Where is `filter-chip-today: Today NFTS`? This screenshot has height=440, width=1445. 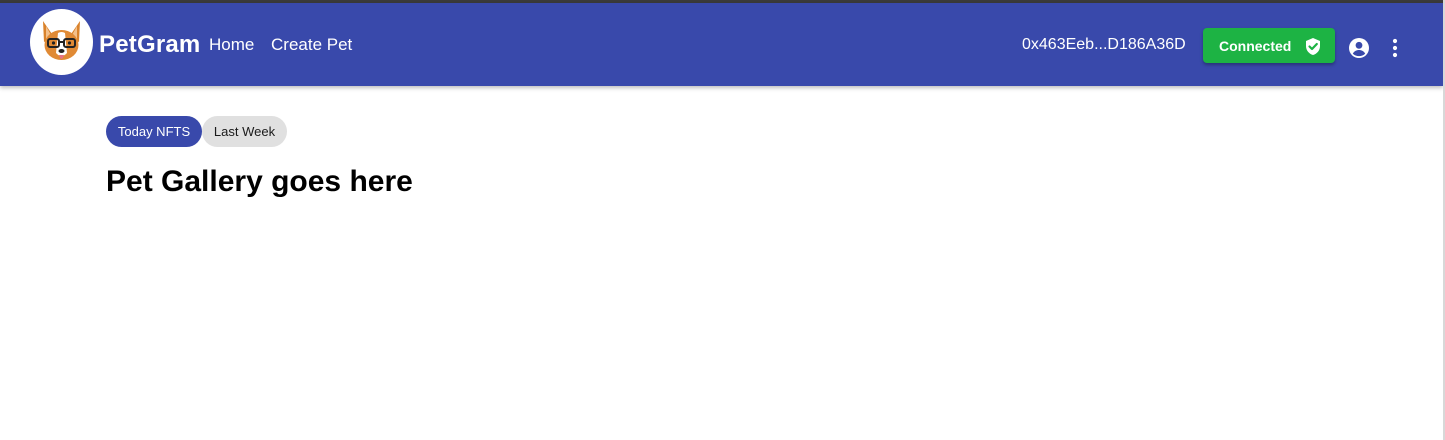 filter-chip-today: Today NFTS is located at coordinates (154, 131).